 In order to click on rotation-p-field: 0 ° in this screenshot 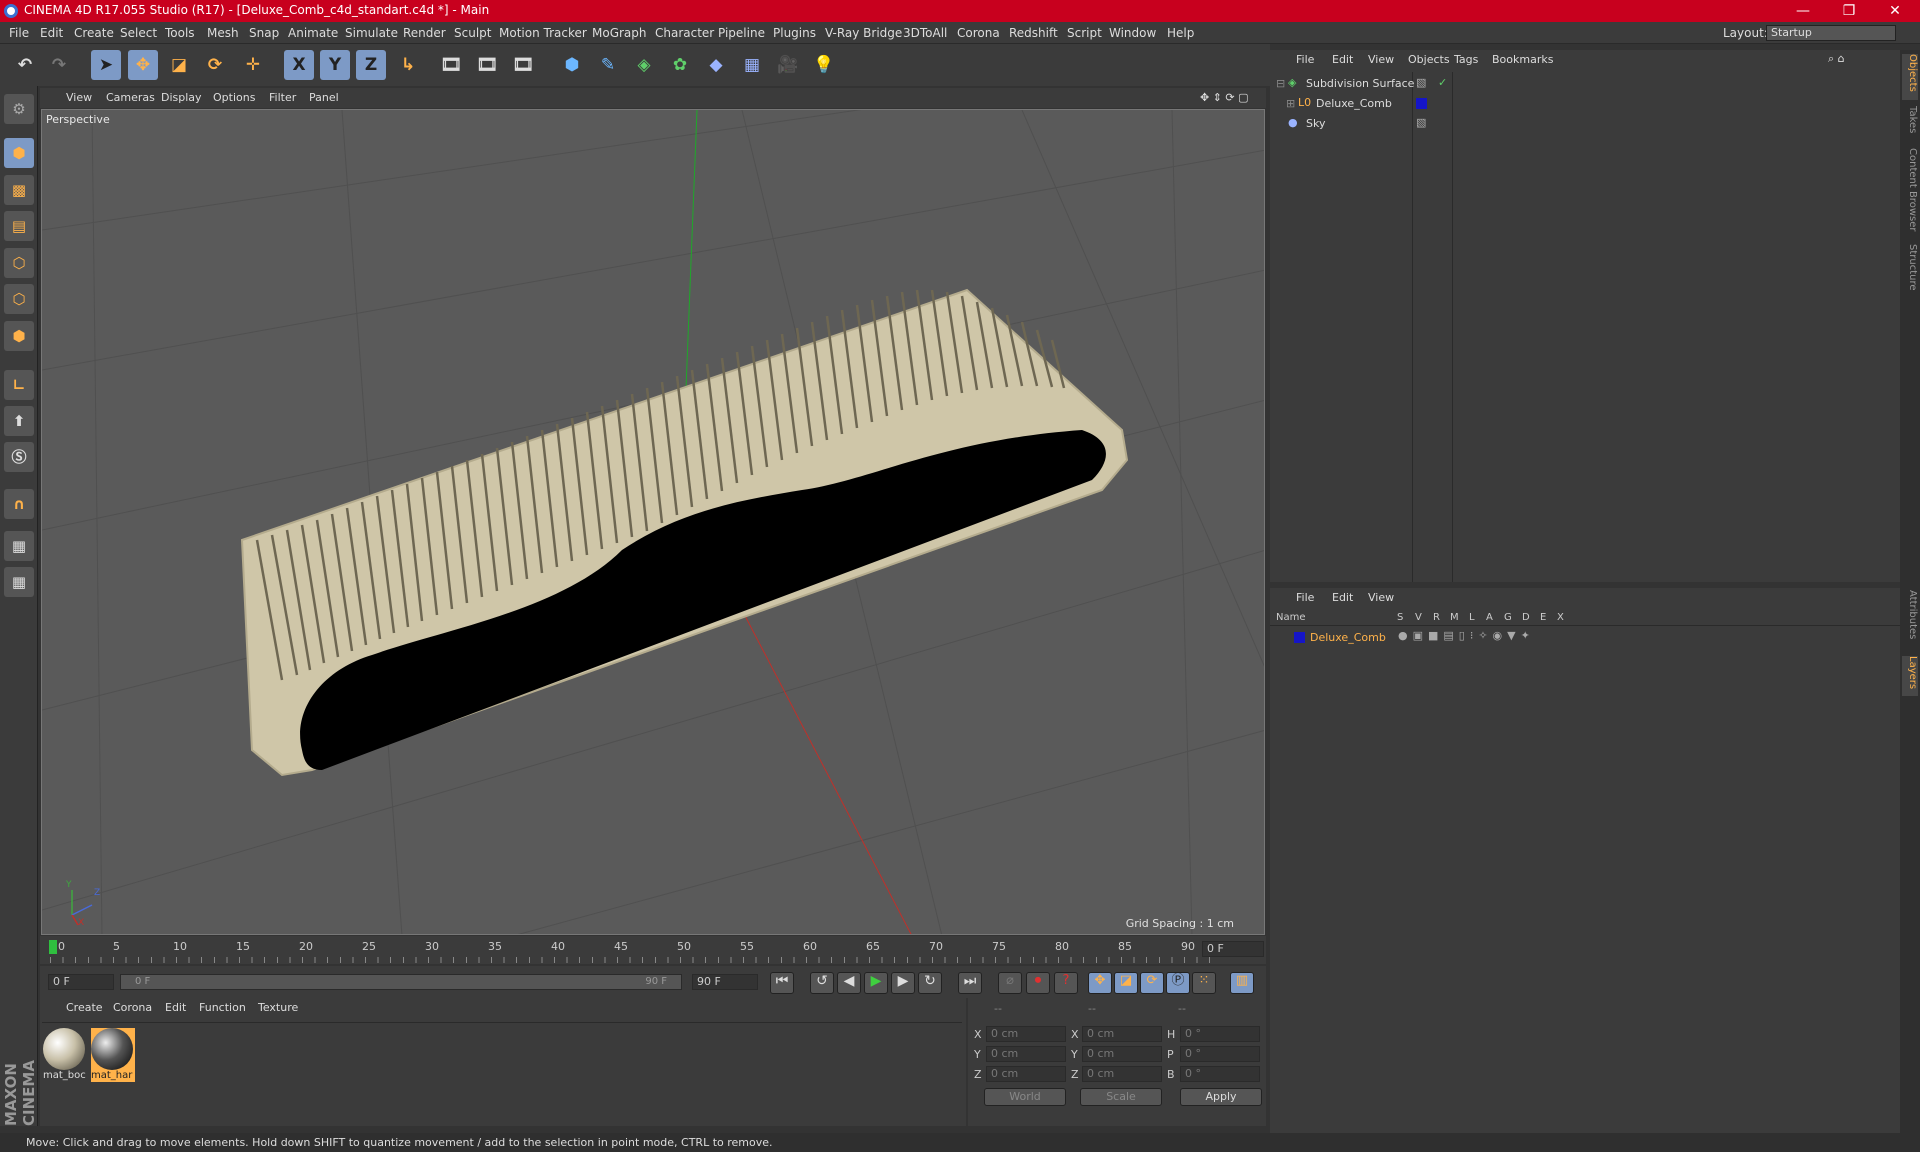, I will do `click(1220, 1054)`.